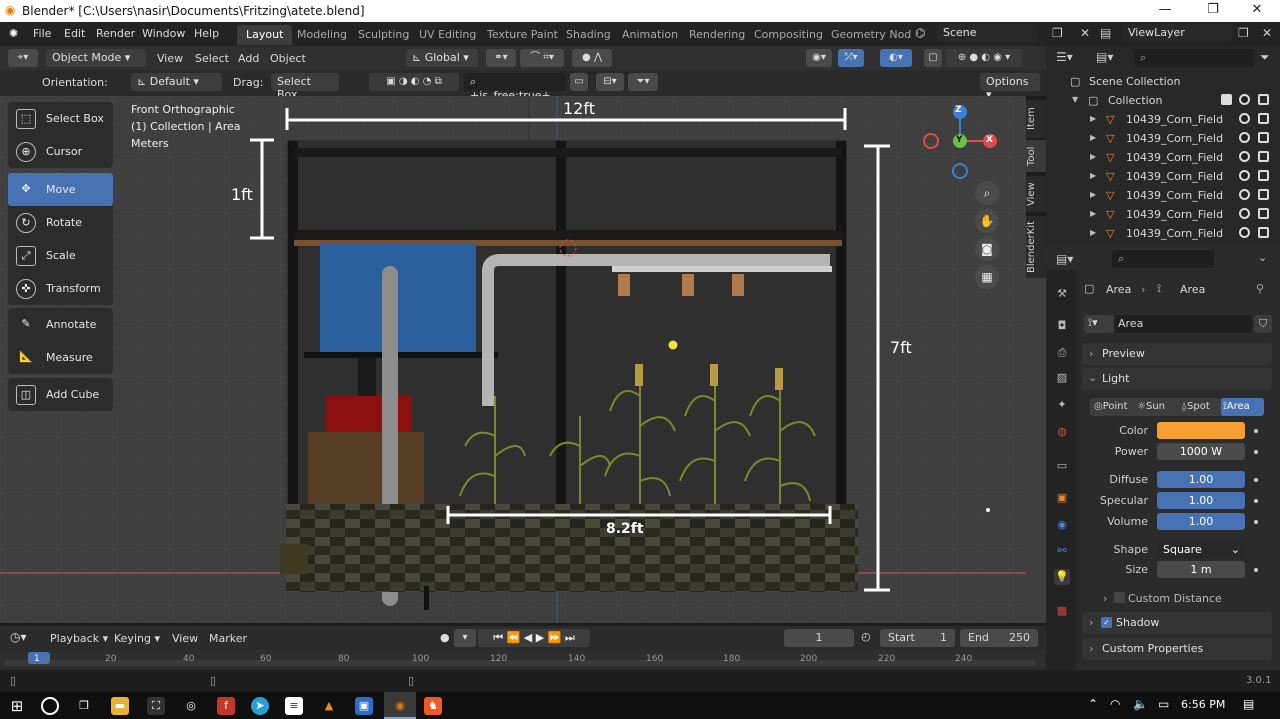 Image resolution: width=1280 pixels, height=719 pixels. Describe the element at coordinates (1201, 430) in the screenshot. I see `light-color-swatch` at that location.